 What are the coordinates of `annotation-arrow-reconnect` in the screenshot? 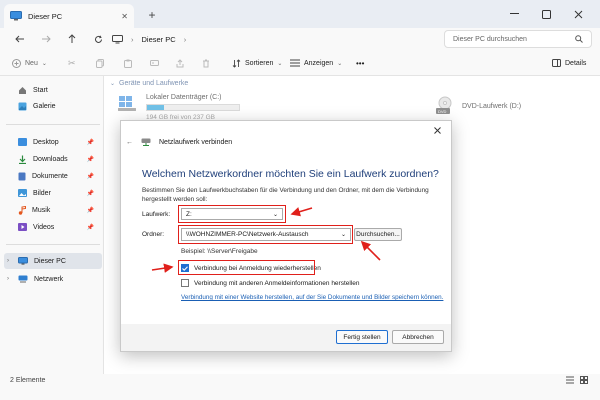 It's located at (162, 268).